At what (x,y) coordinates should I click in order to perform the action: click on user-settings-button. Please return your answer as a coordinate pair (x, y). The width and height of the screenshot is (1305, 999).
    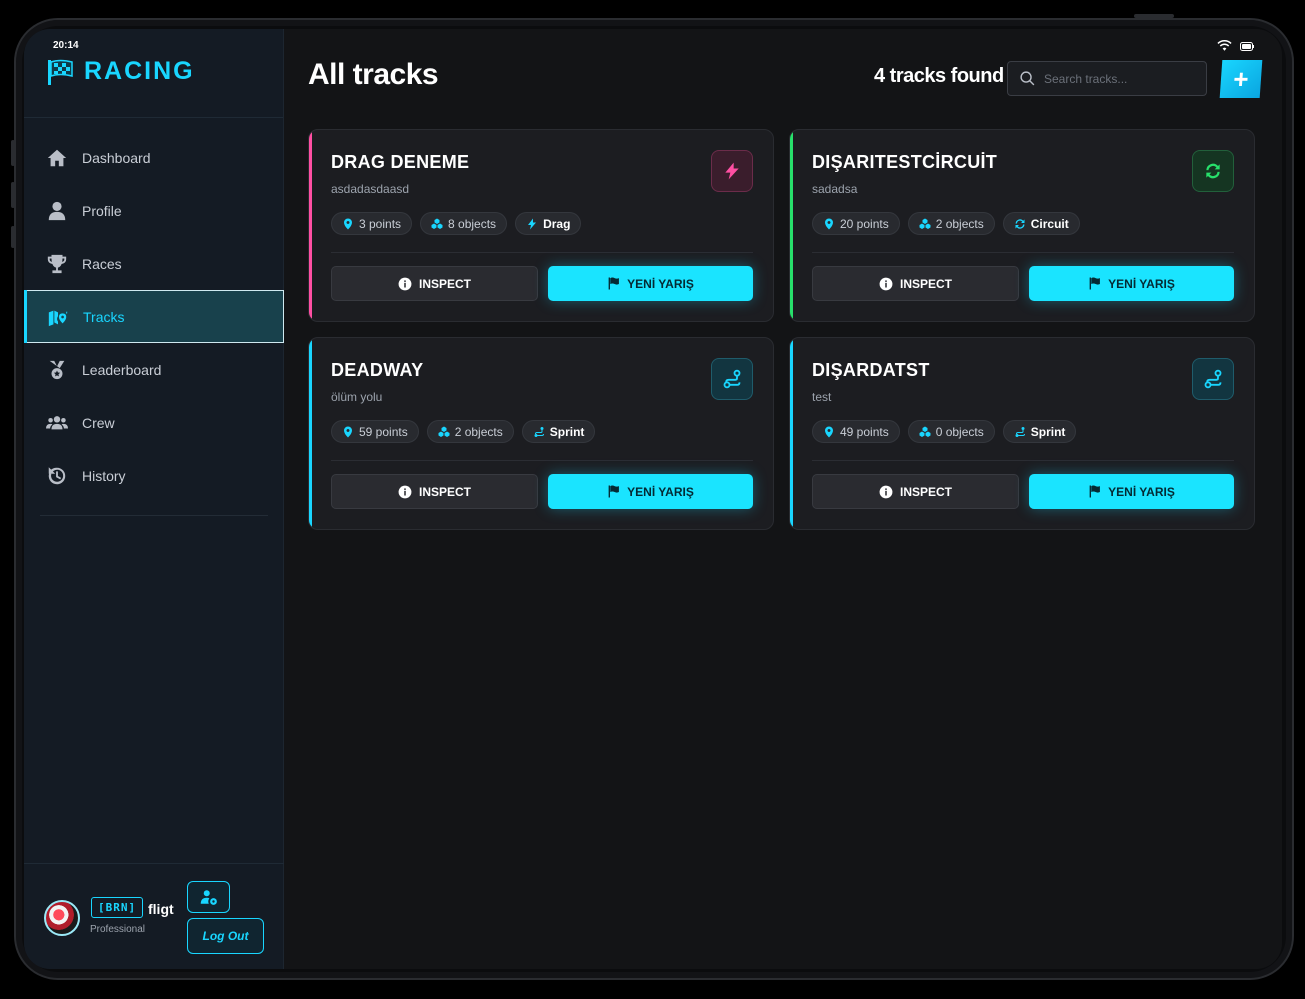
    Looking at the image, I should click on (208, 897).